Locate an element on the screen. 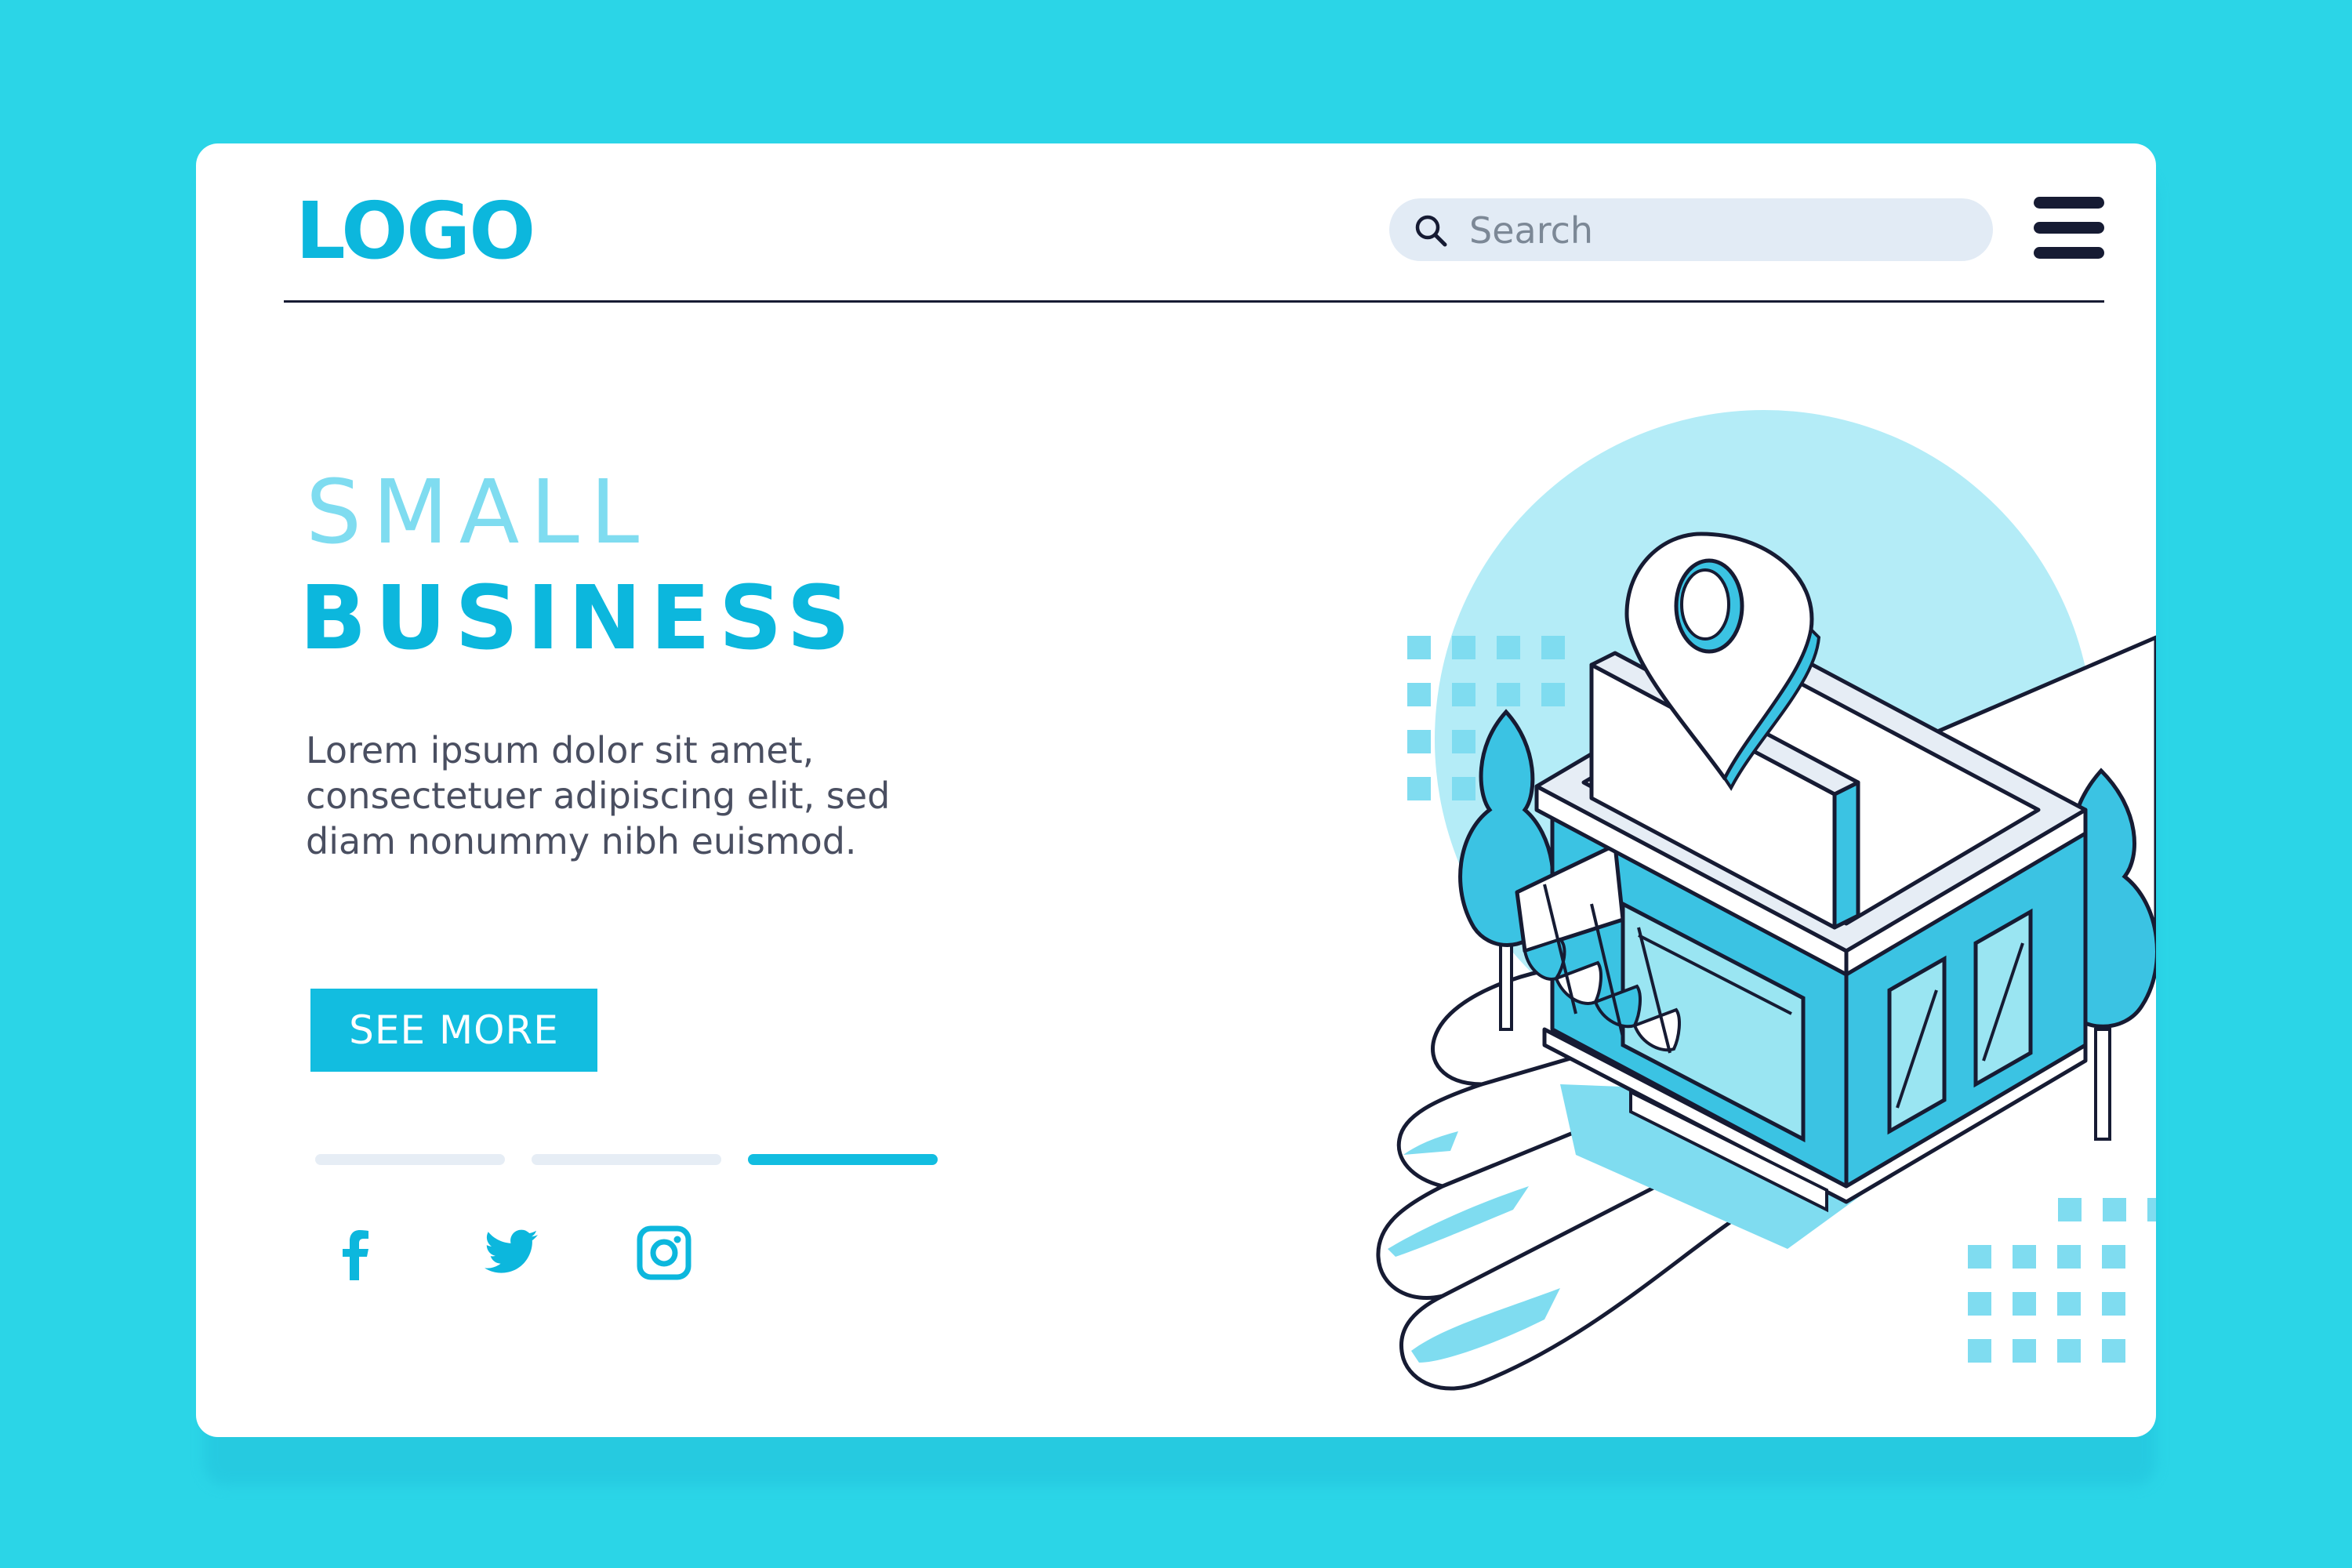 This screenshot has width=2352, height=1568. see-more-button: SEE MORE is located at coordinates (453, 1030).